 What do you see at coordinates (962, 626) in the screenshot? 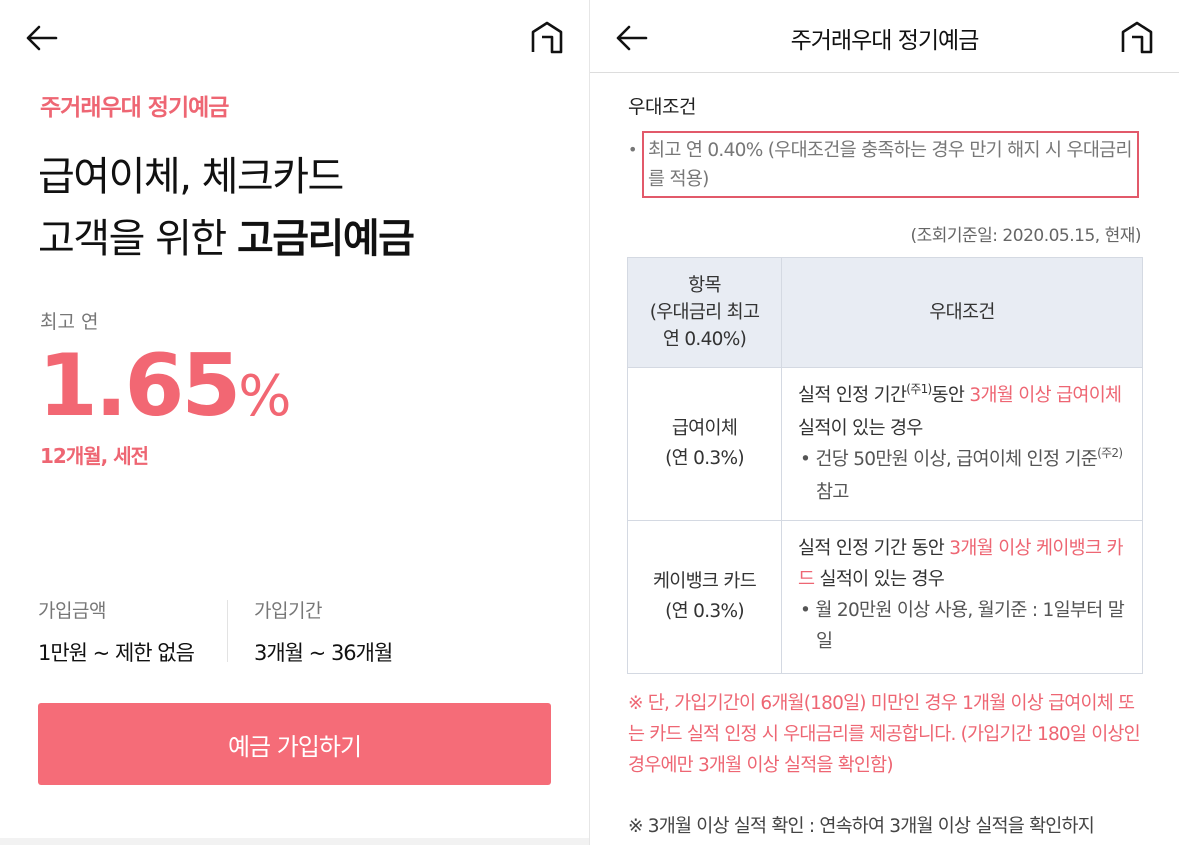
I see `condition-note: • 월 20만원 이상 사용, 월기준 : 1일부터 말일` at bounding box center [962, 626].